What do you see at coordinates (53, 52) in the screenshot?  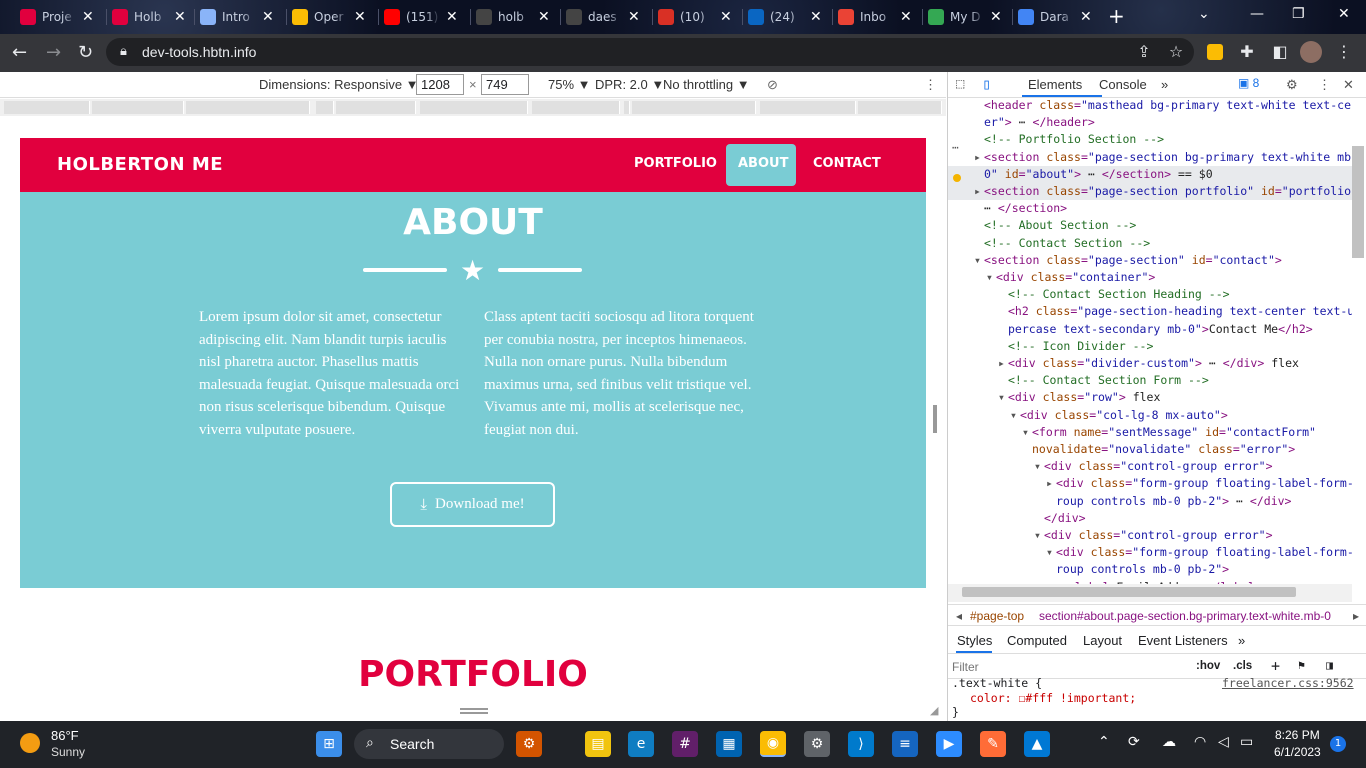 I see `forward-icon: →` at bounding box center [53, 52].